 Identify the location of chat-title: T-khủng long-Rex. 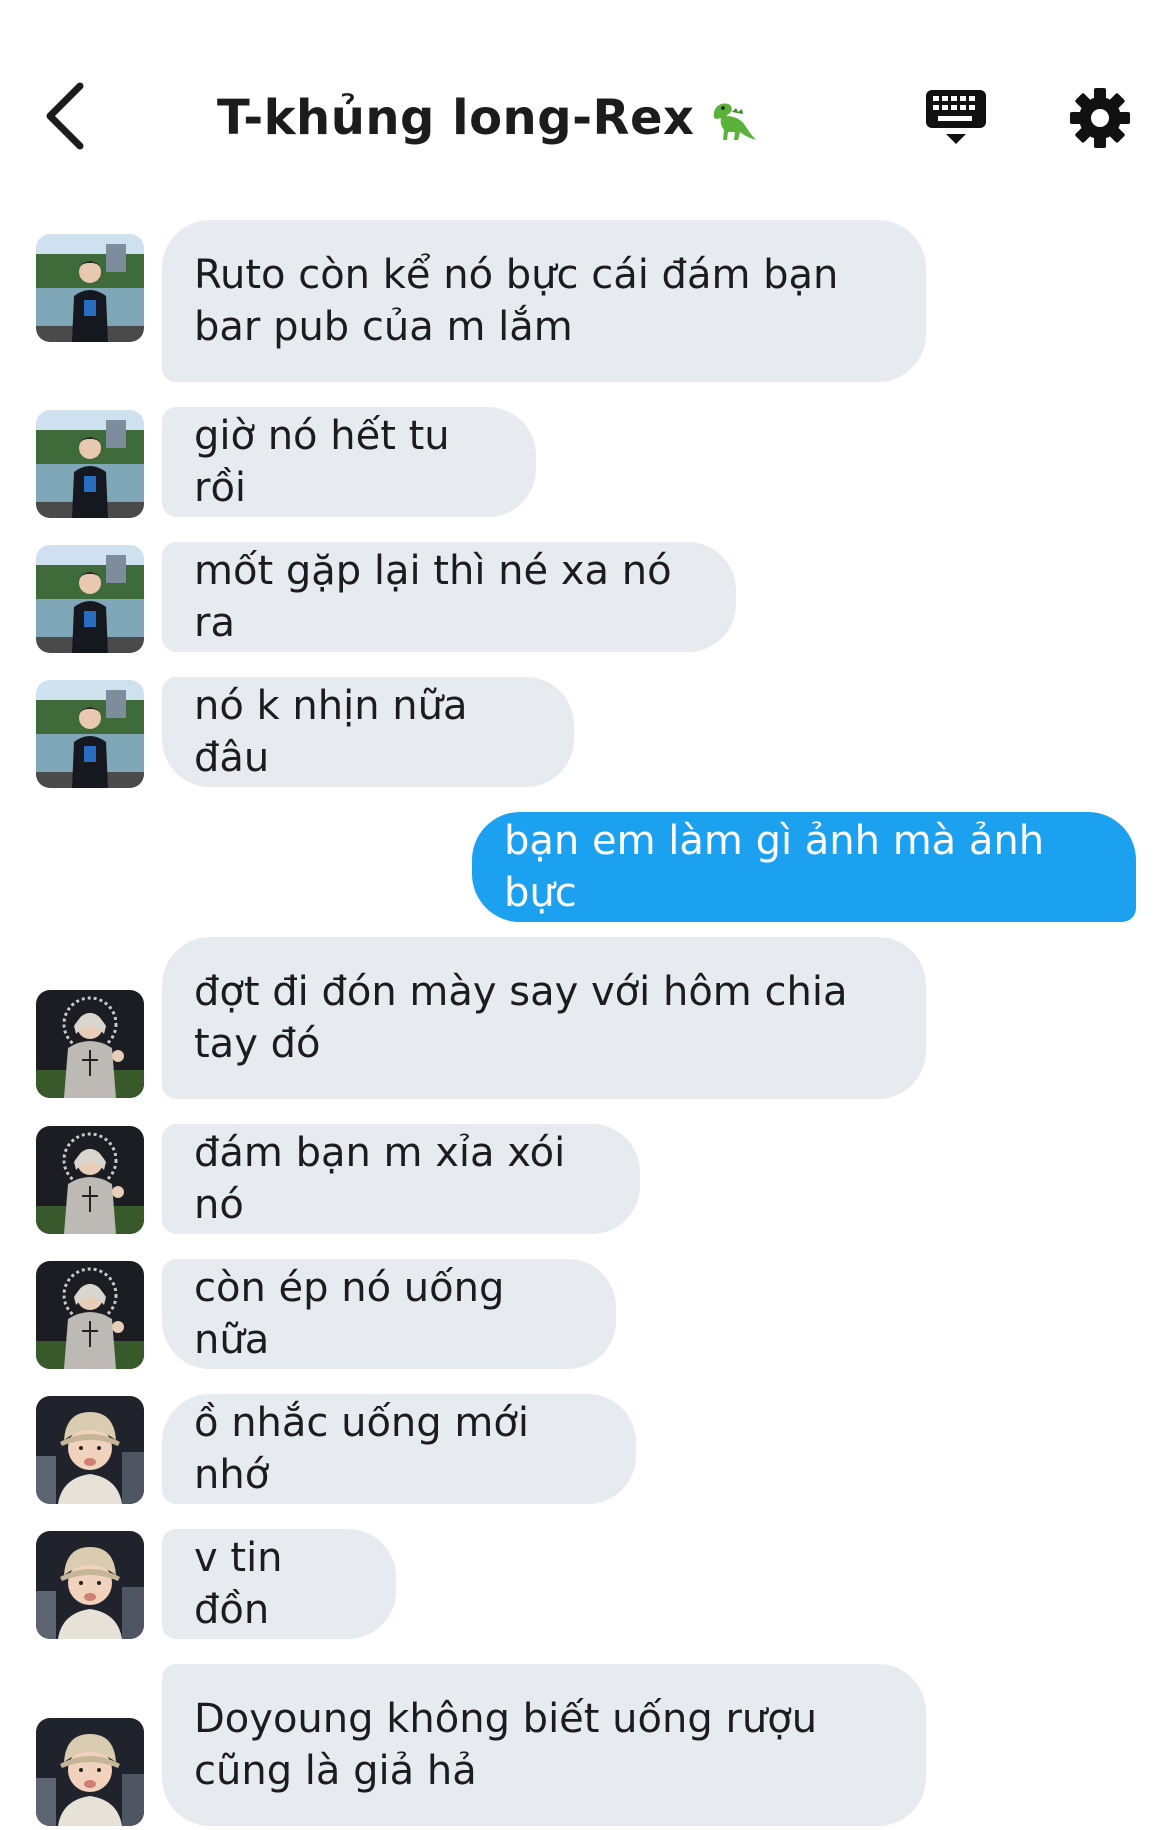
(487, 118).